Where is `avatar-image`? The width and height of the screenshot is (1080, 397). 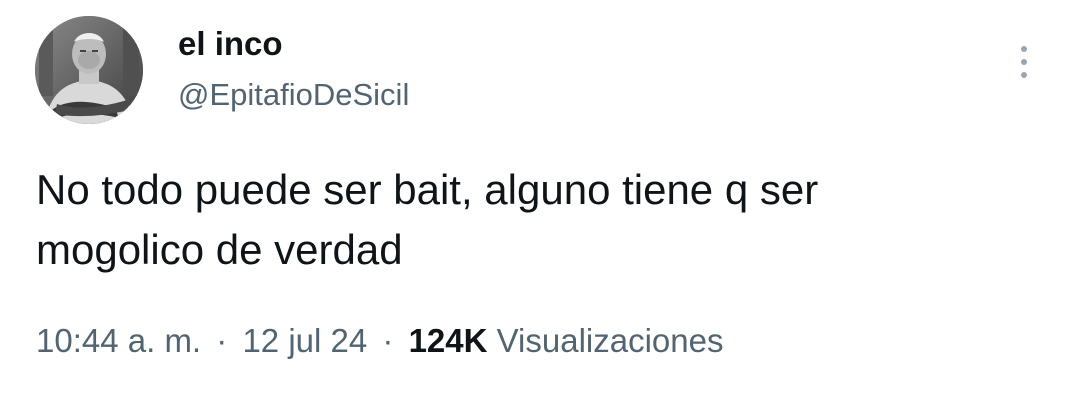
avatar-image is located at coordinates (89, 70).